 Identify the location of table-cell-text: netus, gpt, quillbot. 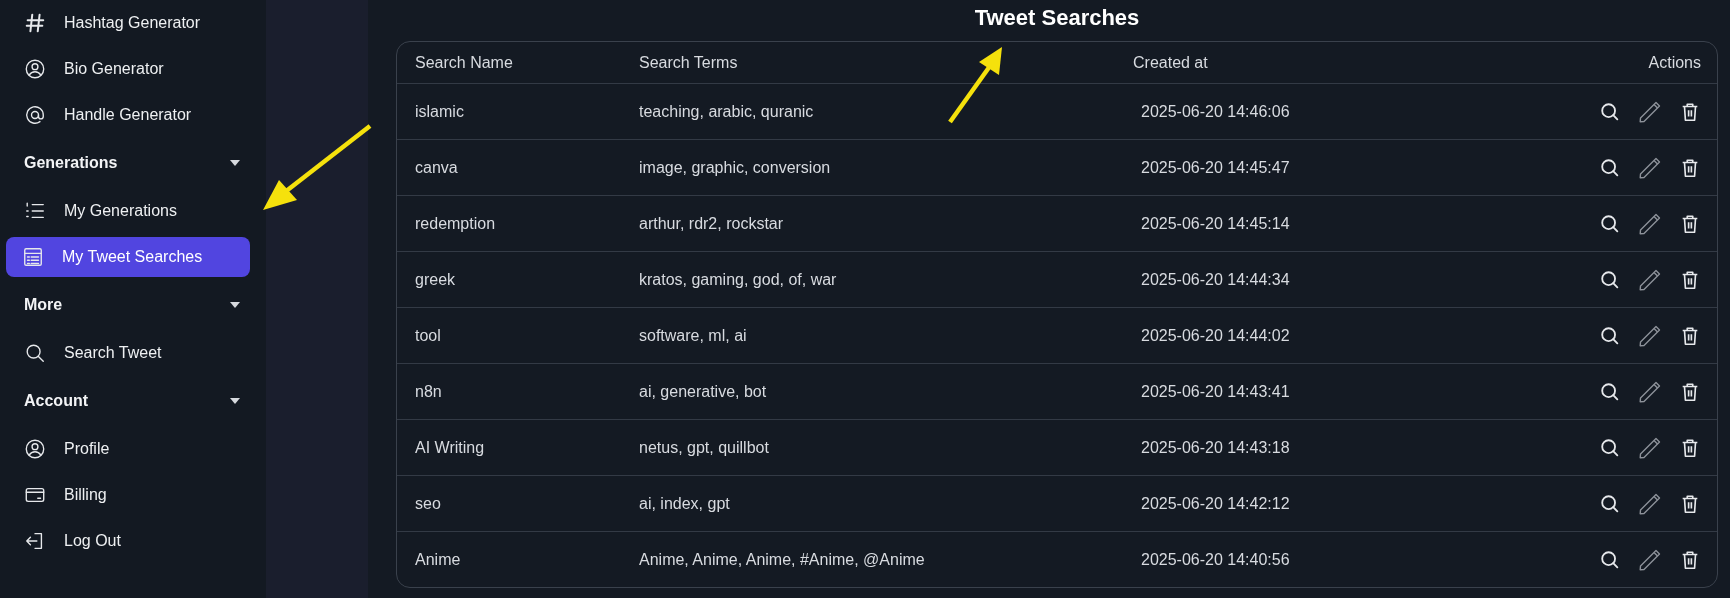
(704, 447).